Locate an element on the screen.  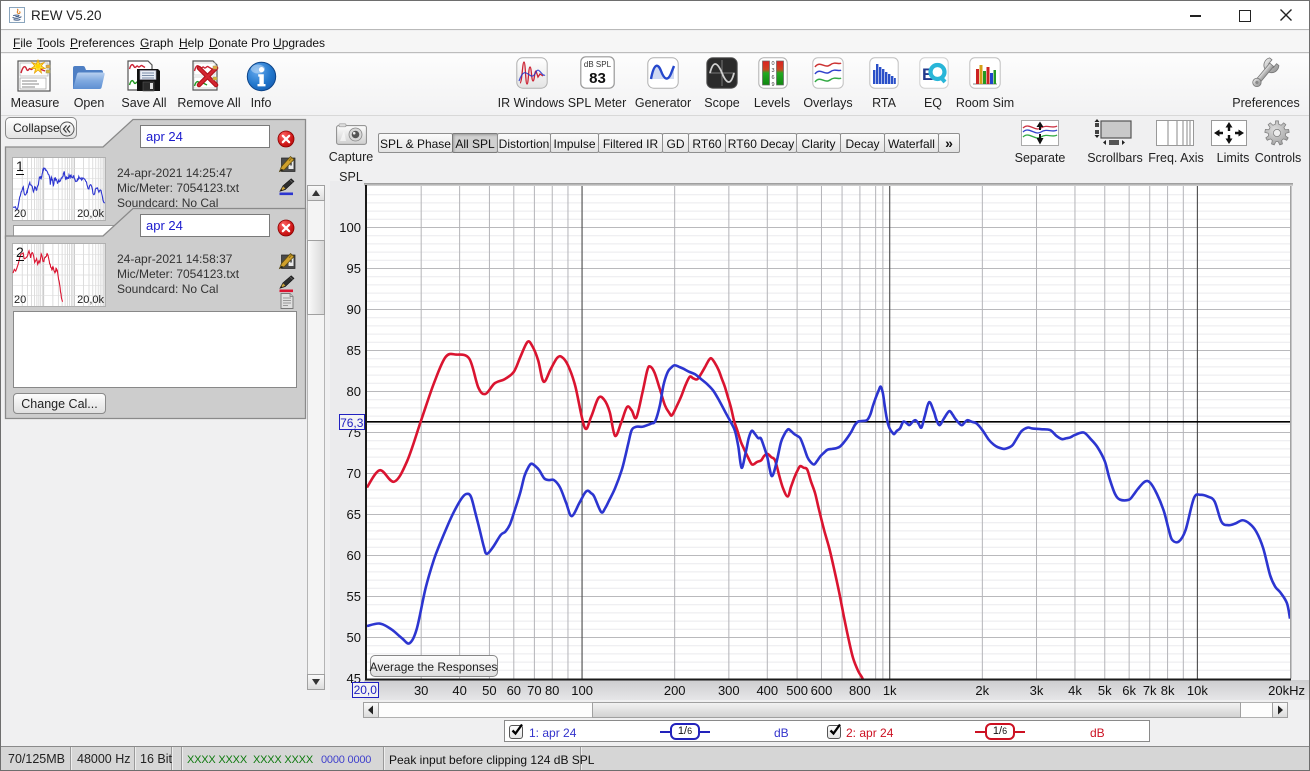
svg-text: 3 is located at coordinates (772, 71).